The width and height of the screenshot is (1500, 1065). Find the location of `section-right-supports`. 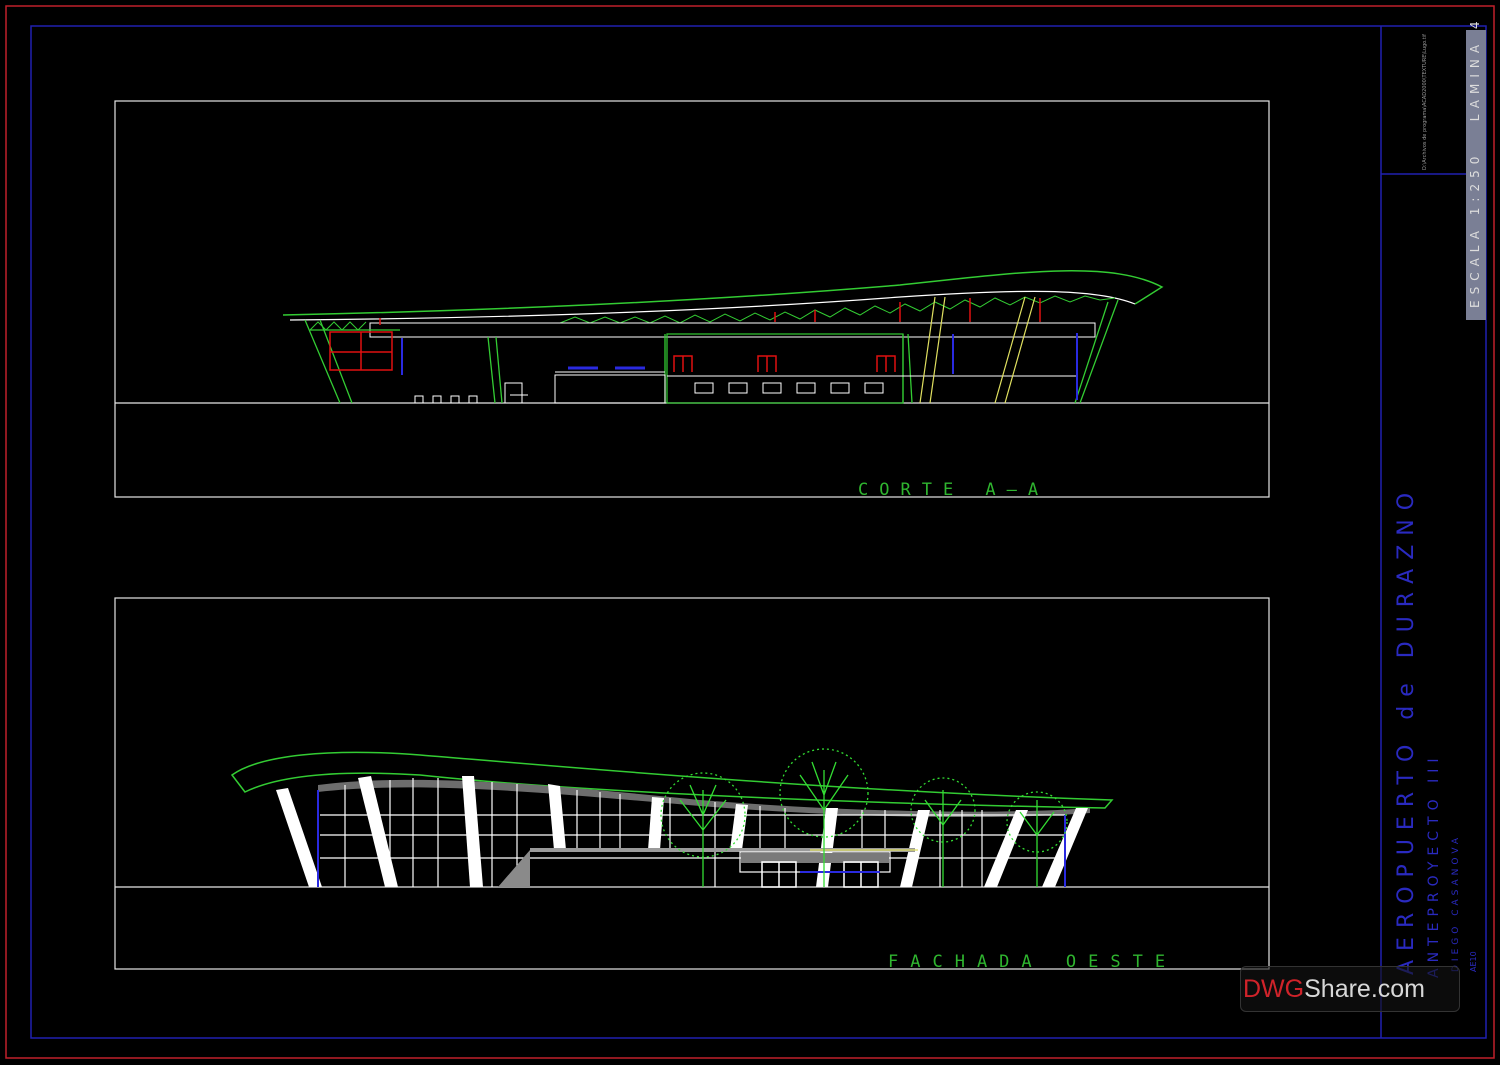

section-right-supports is located at coordinates (1096, 351).